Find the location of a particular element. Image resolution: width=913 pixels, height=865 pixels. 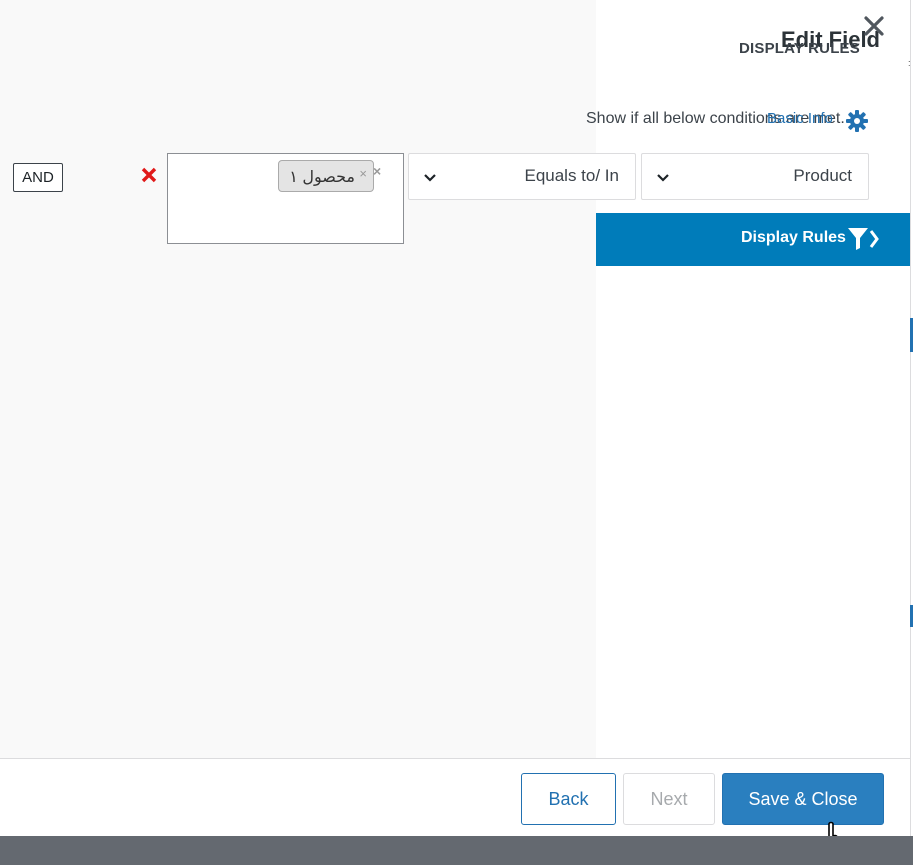

remove-rule-icon is located at coordinates (149, 175).